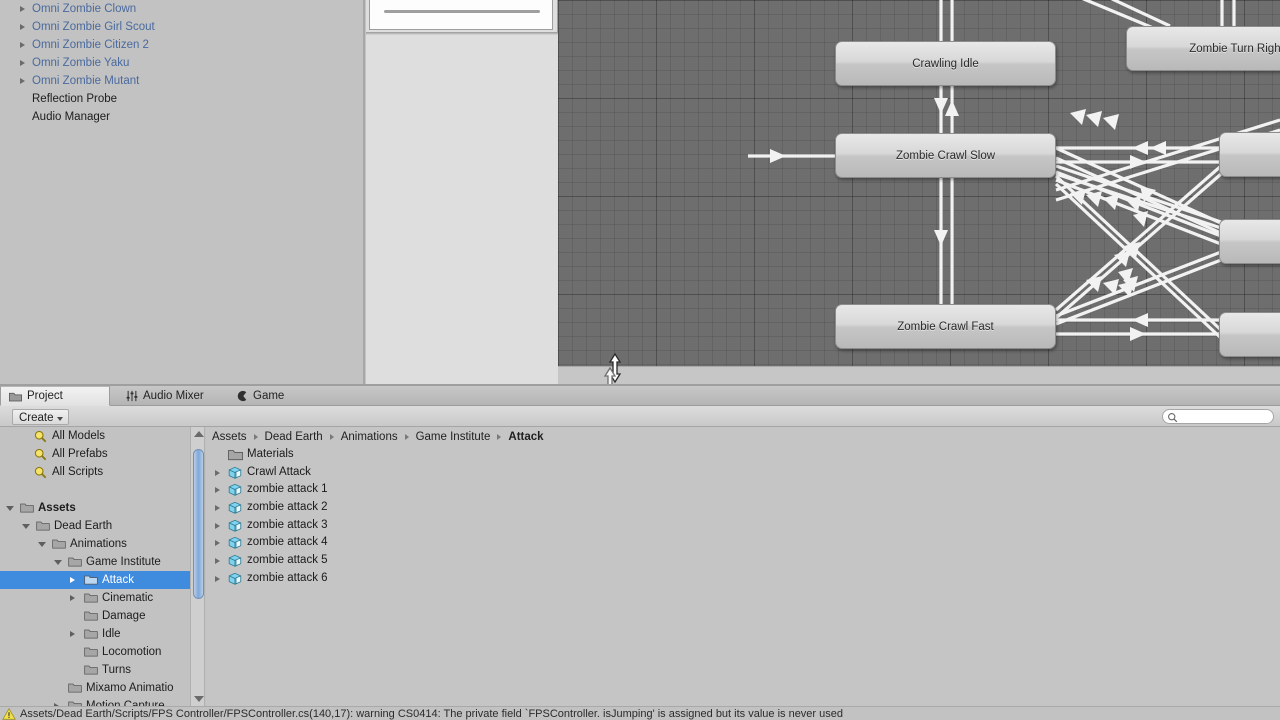 This screenshot has height=720, width=1280. I want to click on hierarchy-item-label: Omni Zombie Yaku, so click(81, 63).